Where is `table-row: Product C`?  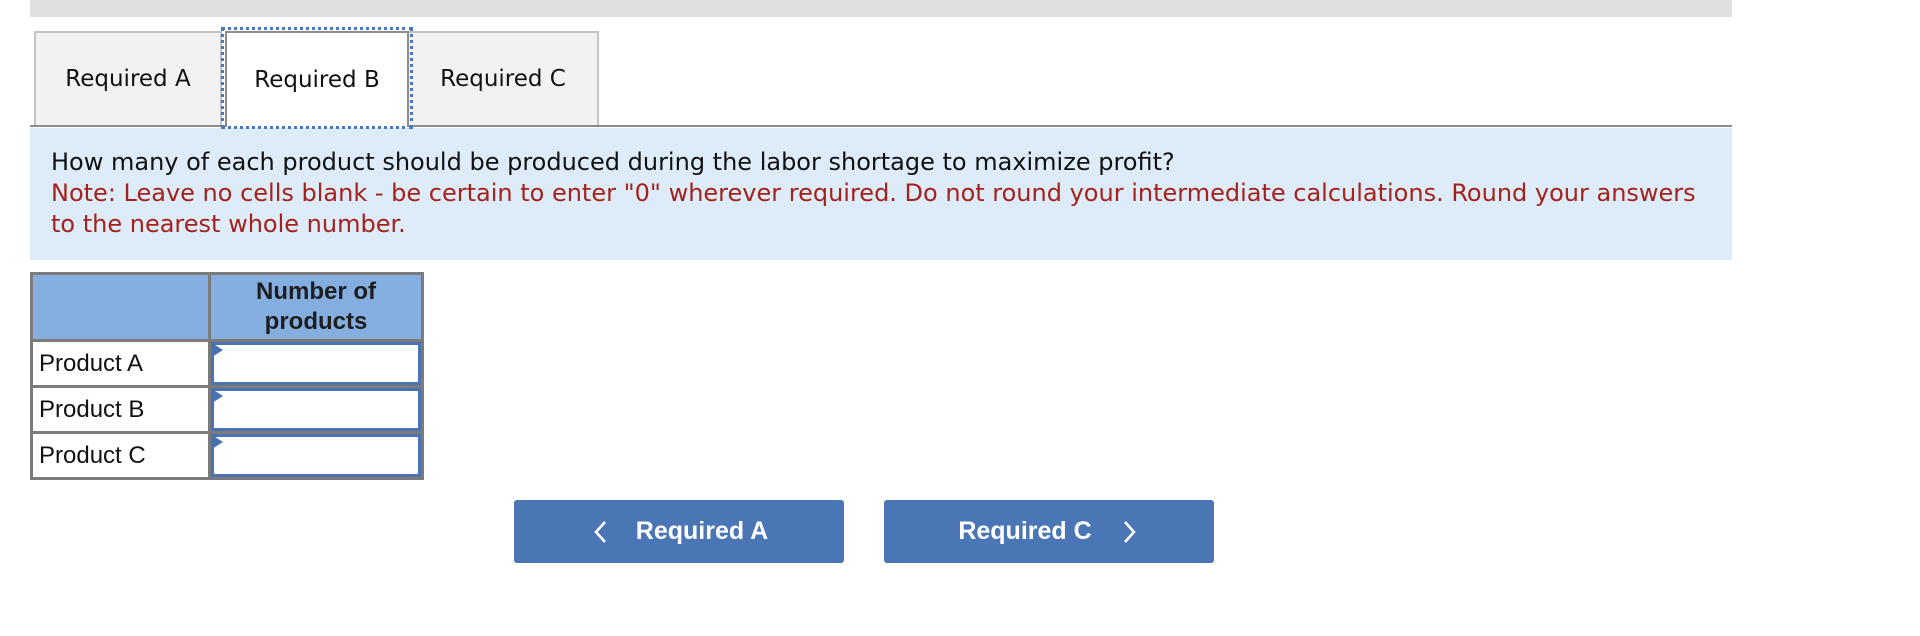
table-row: Product C is located at coordinates (227, 455).